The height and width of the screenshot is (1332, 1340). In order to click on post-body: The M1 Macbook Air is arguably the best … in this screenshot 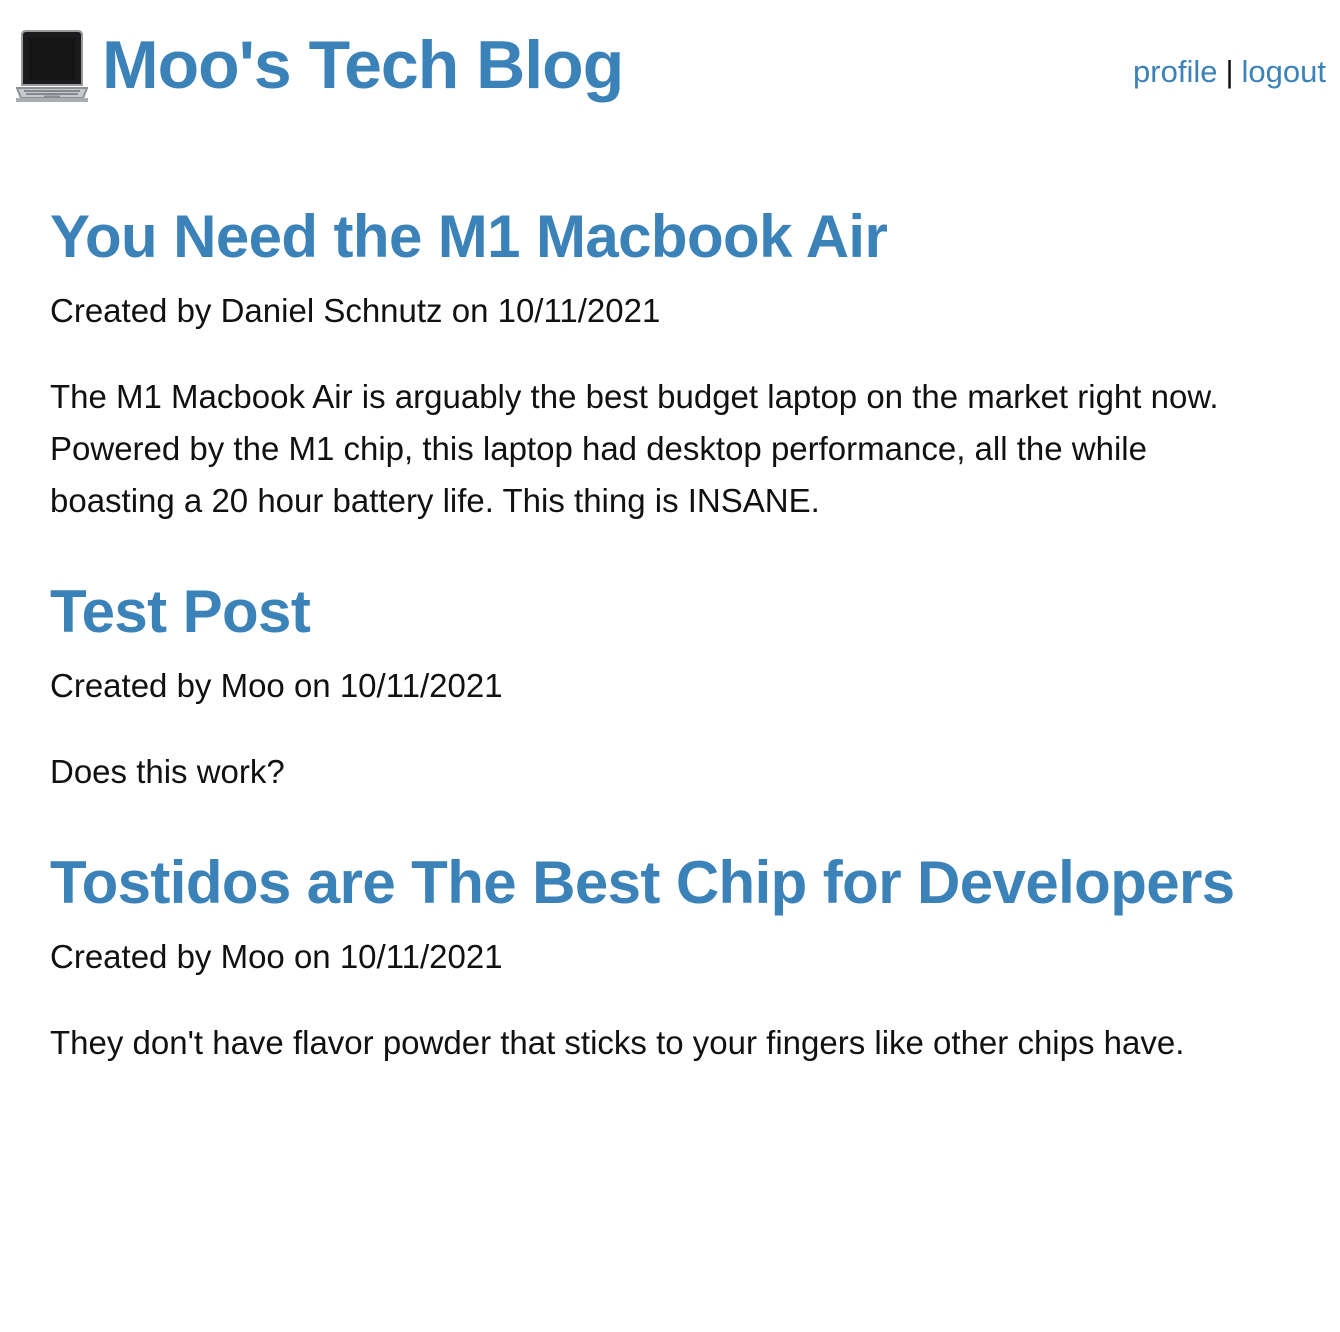, I will do `click(634, 448)`.